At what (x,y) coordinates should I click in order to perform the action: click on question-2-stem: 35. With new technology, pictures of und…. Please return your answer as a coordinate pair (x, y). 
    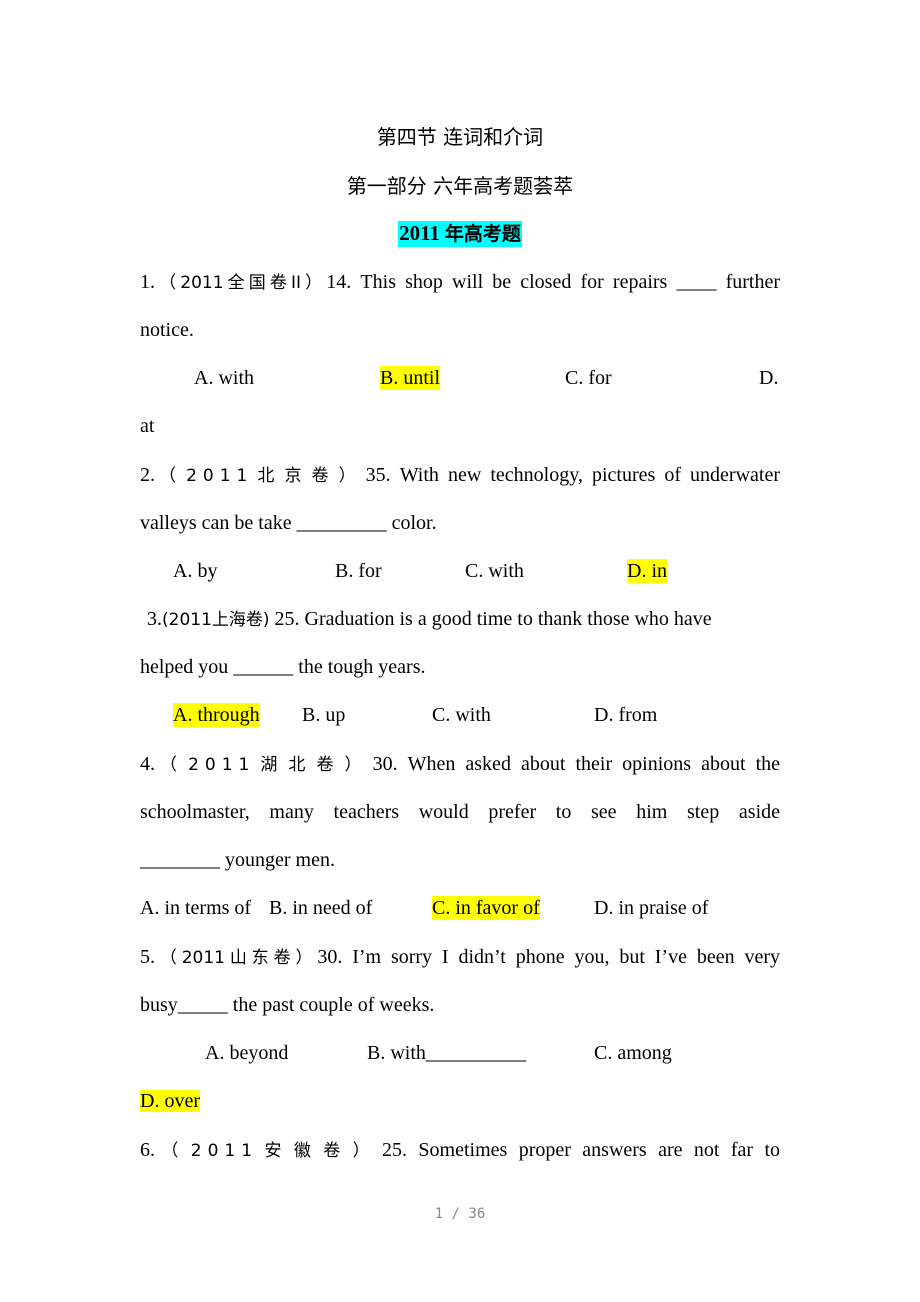
    Looking at the image, I should click on (573, 475).